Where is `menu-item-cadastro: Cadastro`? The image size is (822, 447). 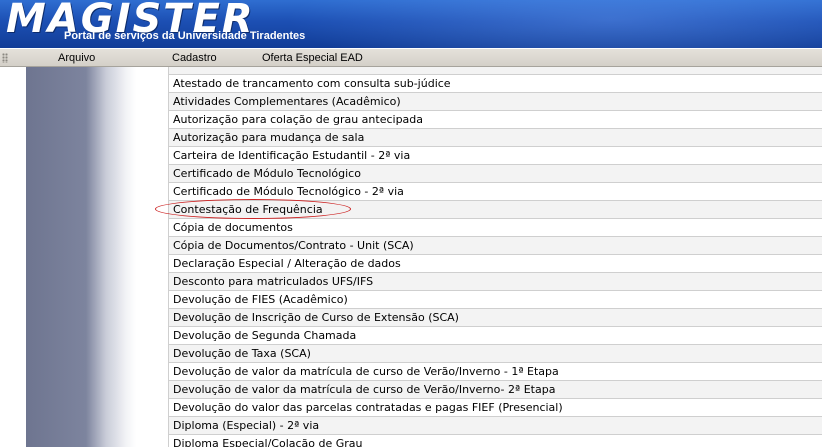
menu-item-cadastro: Cadastro is located at coordinates (194, 58).